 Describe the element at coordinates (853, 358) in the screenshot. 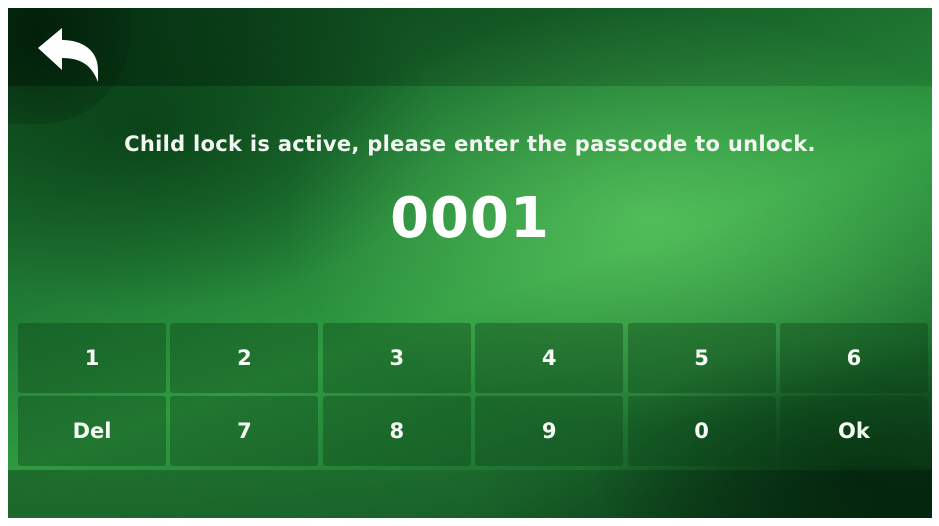

I see `key-6: 6` at that location.